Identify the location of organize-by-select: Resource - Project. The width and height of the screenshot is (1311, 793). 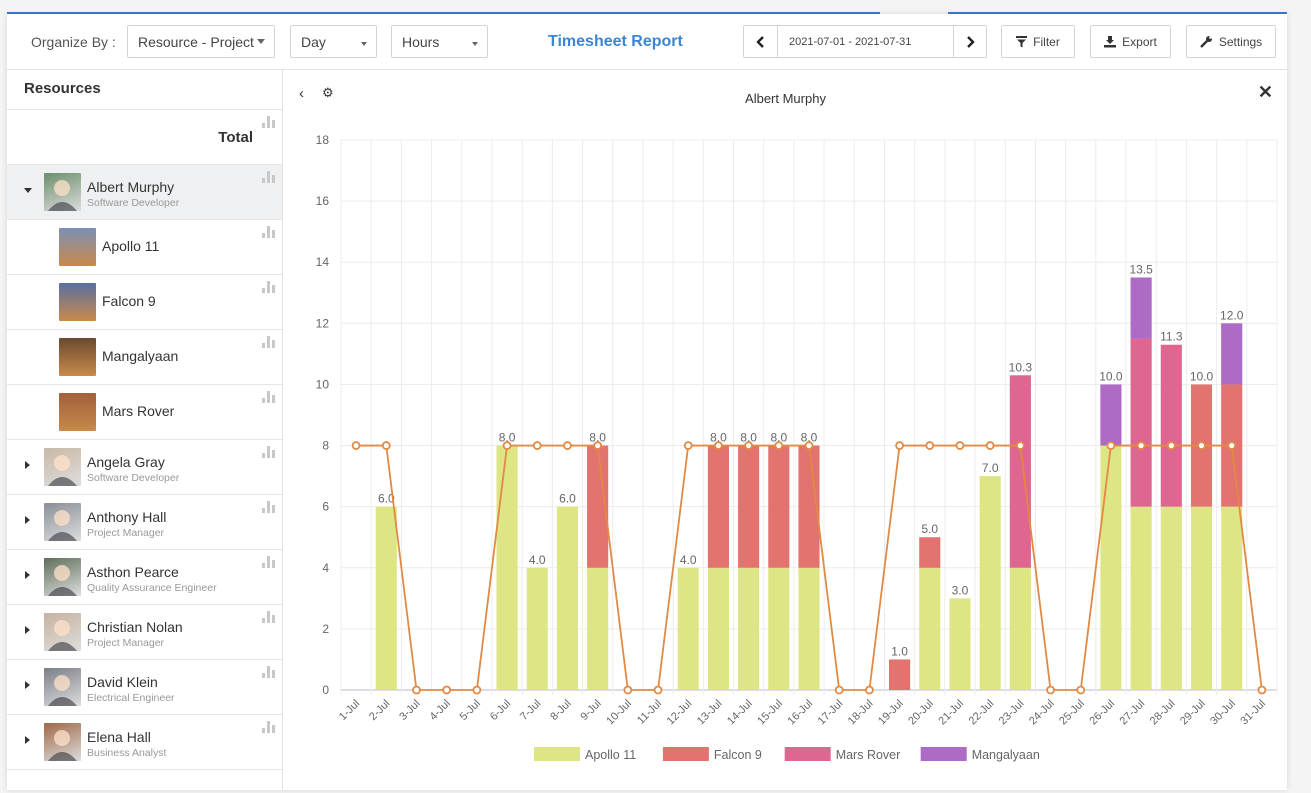
(201, 41).